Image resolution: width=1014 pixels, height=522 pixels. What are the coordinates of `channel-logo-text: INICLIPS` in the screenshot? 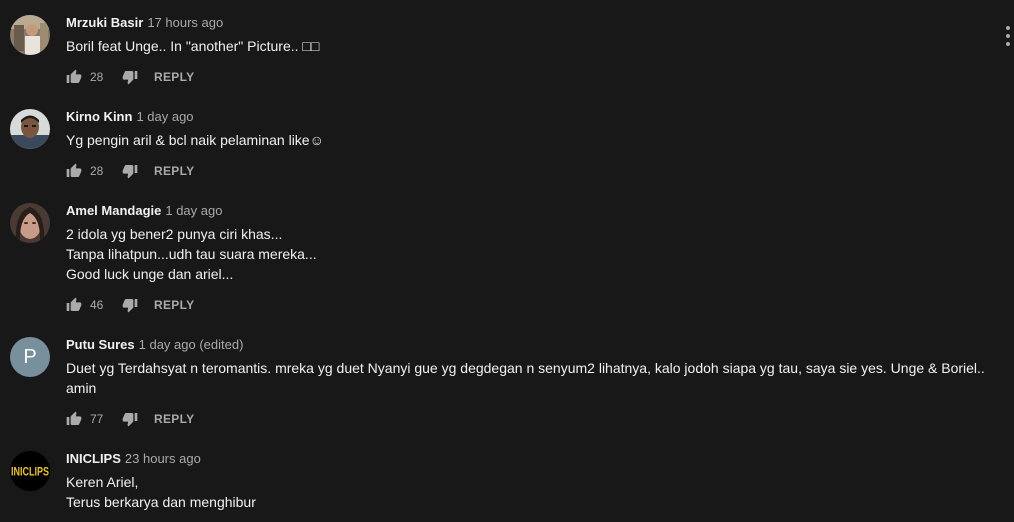 It's located at (30, 473).